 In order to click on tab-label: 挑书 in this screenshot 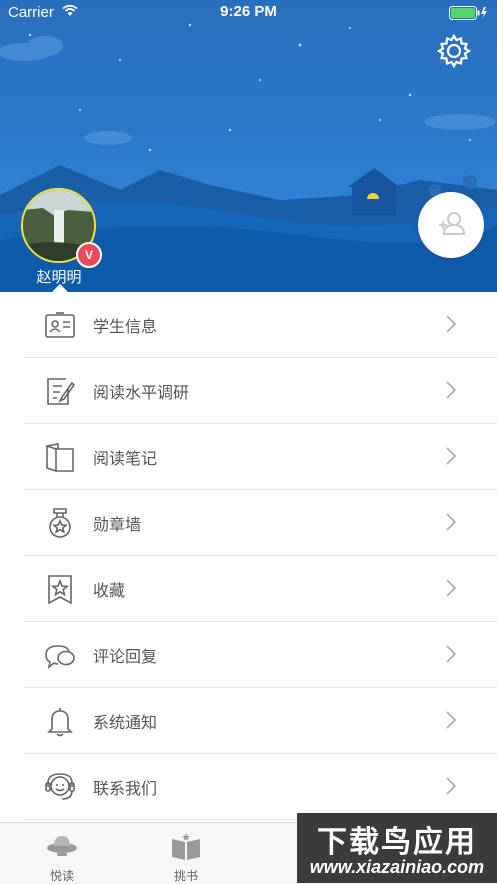, I will do `click(185, 876)`.